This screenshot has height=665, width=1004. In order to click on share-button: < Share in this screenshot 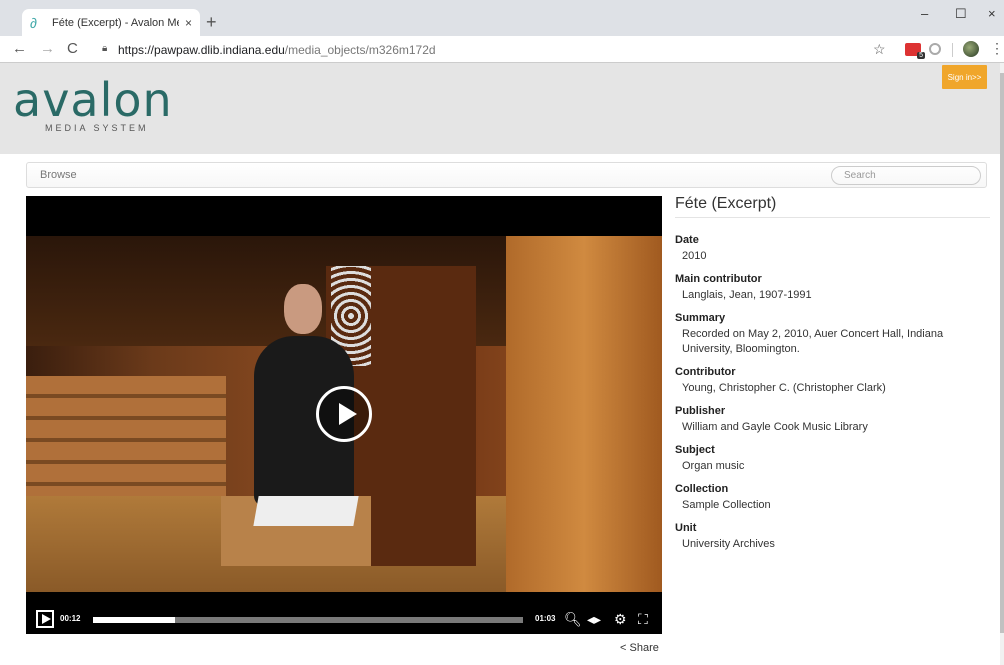, I will do `click(639, 648)`.